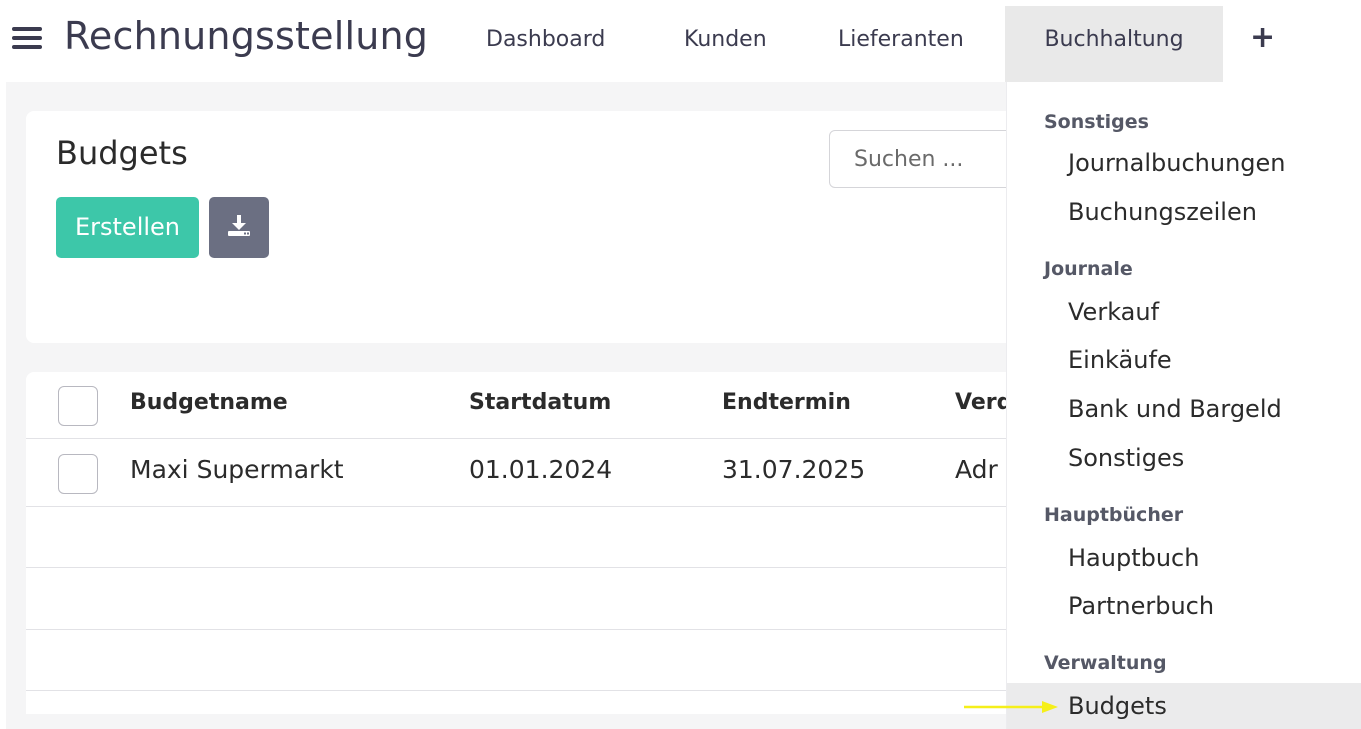  What do you see at coordinates (1096, 122) in the screenshot?
I see `dropdown-section-sonstiges: Sonstiges` at bounding box center [1096, 122].